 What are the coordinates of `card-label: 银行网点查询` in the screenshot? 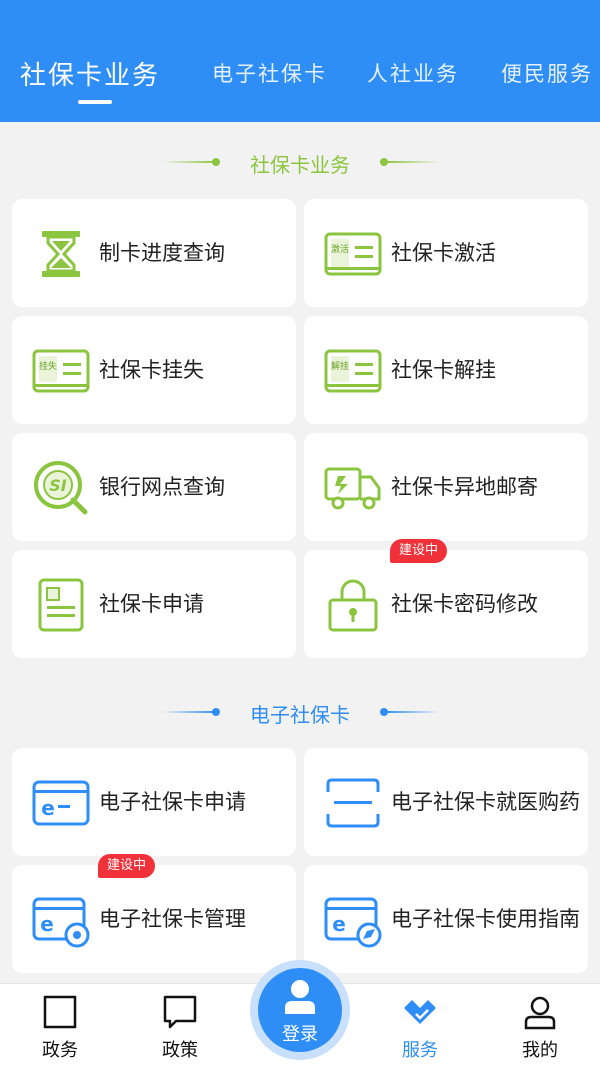 It's located at (162, 486).